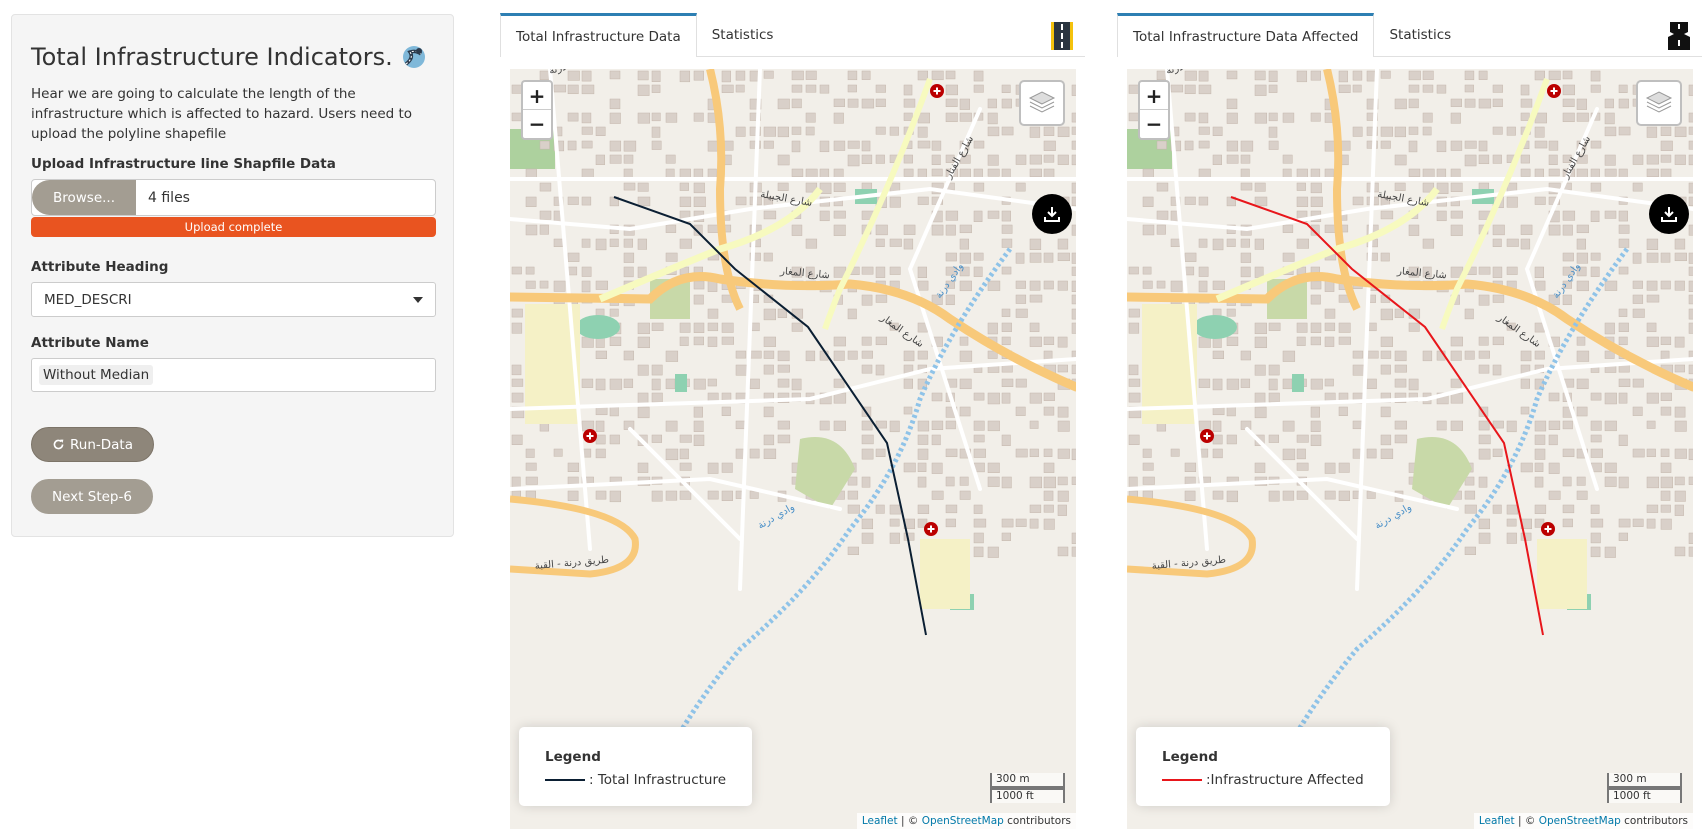 This screenshot has height=835, width=1707. What do you see at coordinates (598, 35) in the screenshot?
I see `tab-total-infrastructure-data: Total Infrastructure Data` at bounding box center [598, 35].